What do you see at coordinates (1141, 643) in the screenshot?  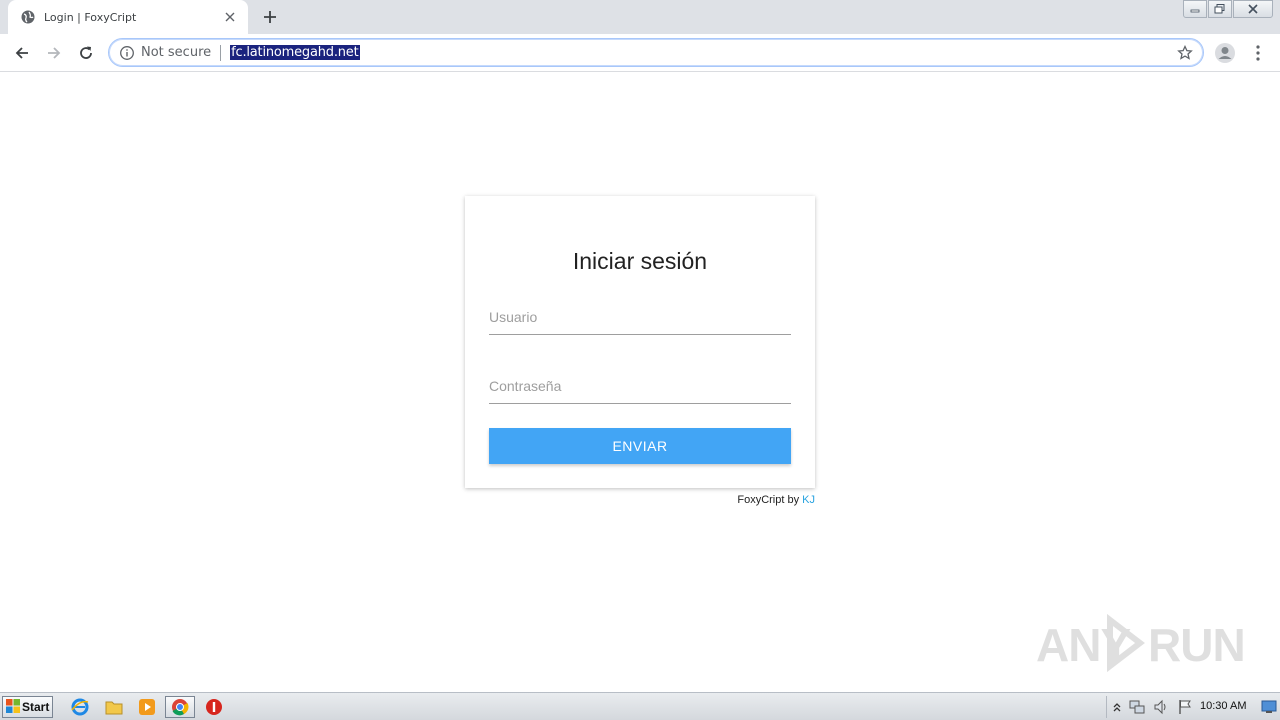 I see `anyrun-watermark: ANY RUN` at bounding box center [1141, 643].